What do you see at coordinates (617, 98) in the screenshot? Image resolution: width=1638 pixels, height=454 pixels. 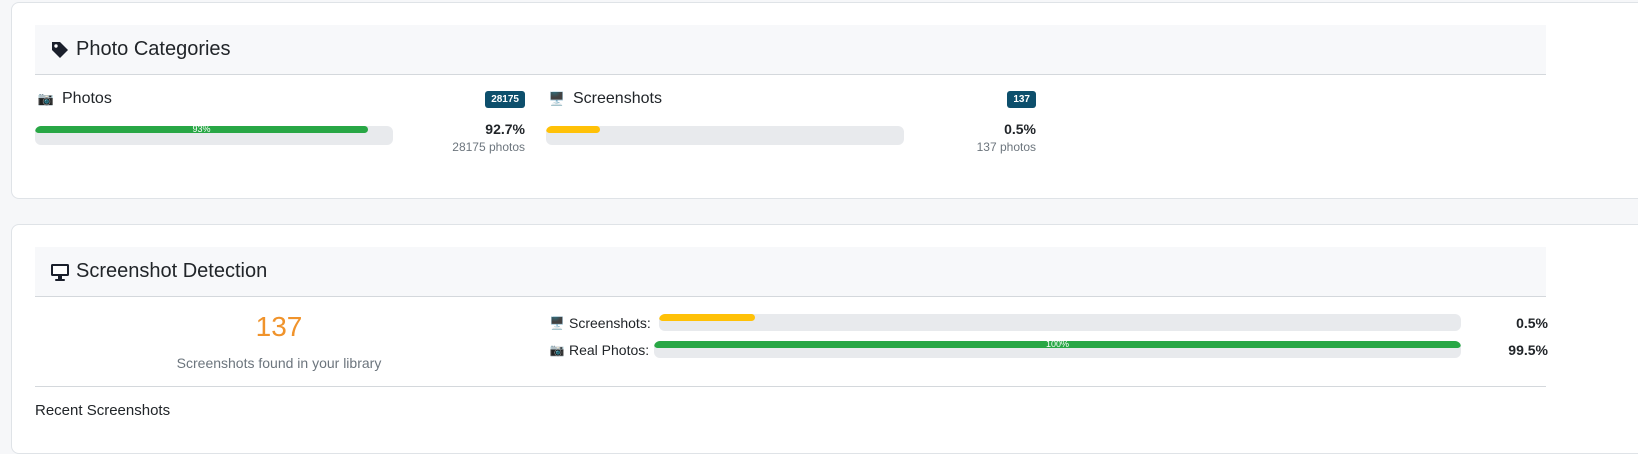 I see `category-label: Screenshots` at bounding box center [617, 98].